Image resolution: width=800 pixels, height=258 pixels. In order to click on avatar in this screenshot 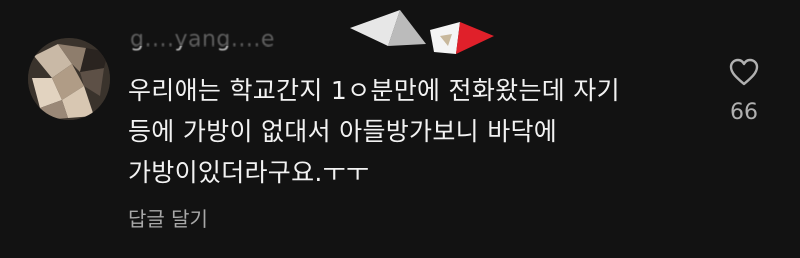, I will do `click(69, 79)`.